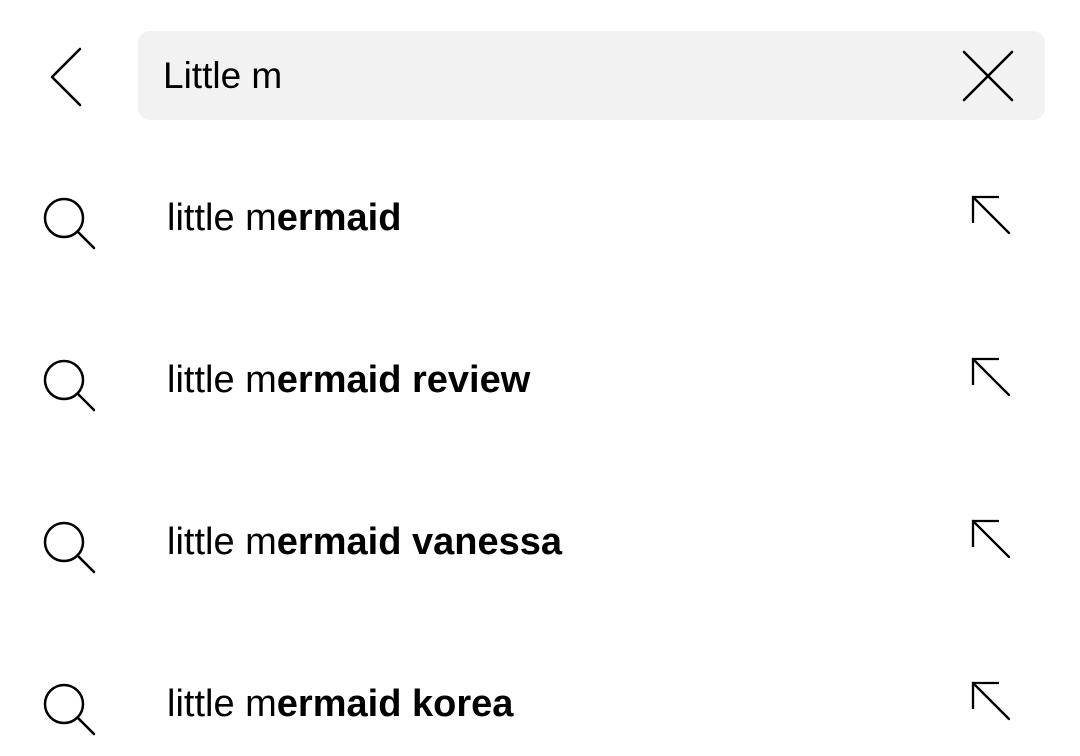 This screenshot has width=1080, height=756. I want to click on suggestion-text: little mermaid review, so click(348, 380).